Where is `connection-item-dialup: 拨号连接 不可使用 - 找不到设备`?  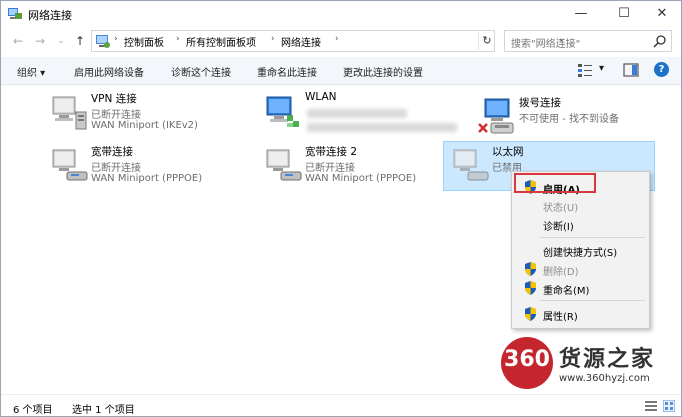
connection-item-dialup: 拨号连接 不可使用 - 找不到设备 is located at coordinates (576, 117).